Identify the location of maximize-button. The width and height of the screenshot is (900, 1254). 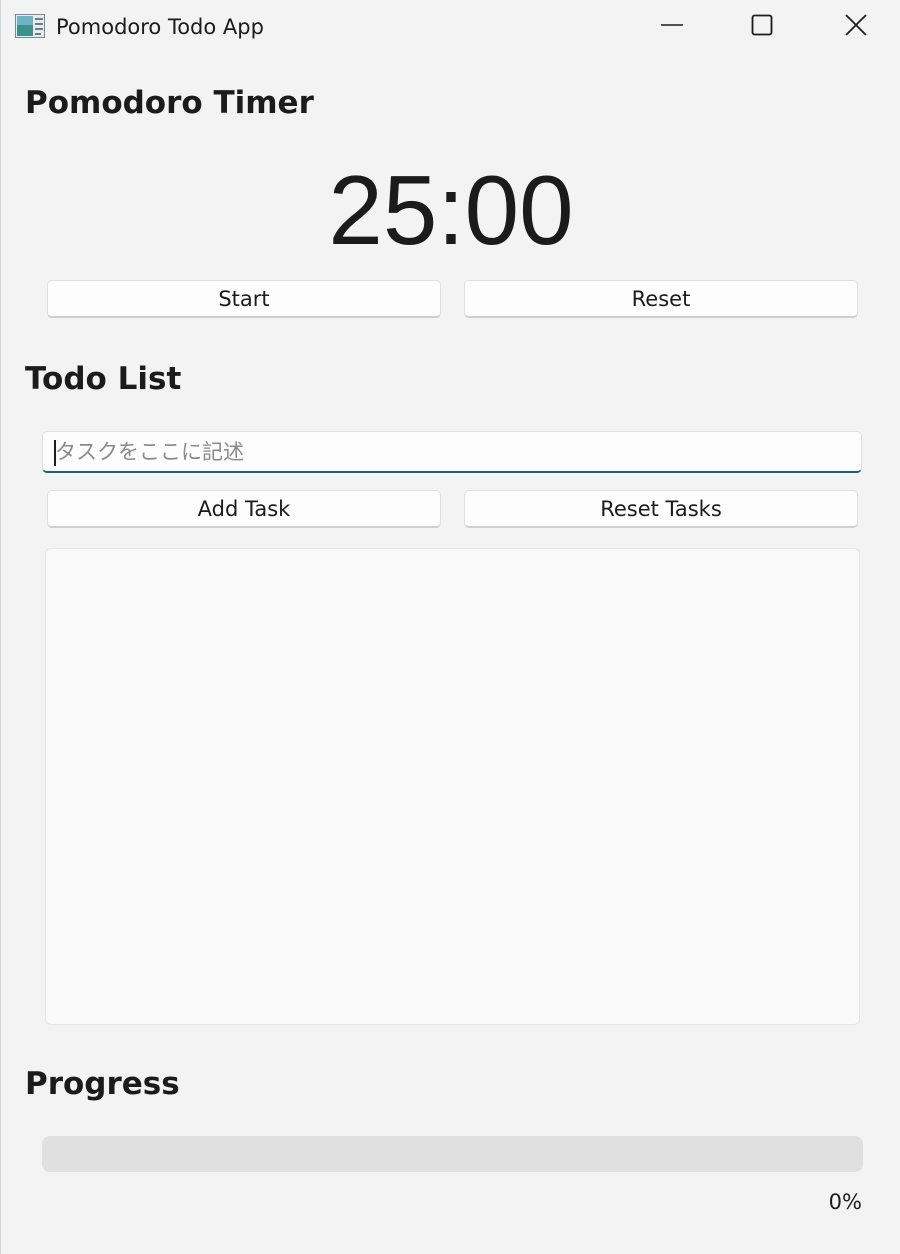
(762, 27).